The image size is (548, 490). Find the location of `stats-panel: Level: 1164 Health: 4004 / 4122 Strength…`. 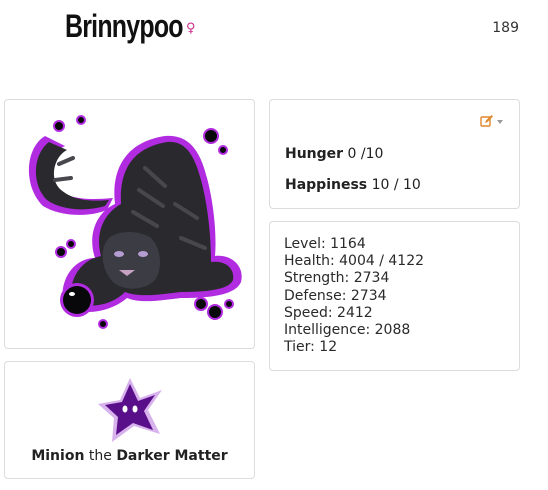

stats-panel: Level: 1164 Health: 4004 / 4122 Strength… is located at coordinates (394, 296).